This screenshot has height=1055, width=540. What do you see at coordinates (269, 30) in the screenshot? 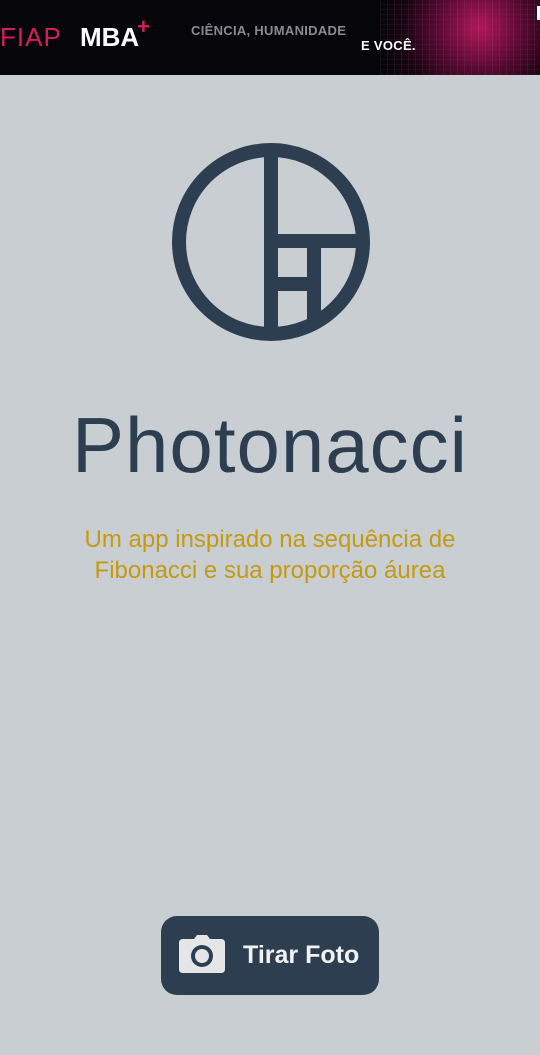
I see `banner-tagline-line1: CIÊNCIA, HUMANIDADE` at bounding box center [269, 30].